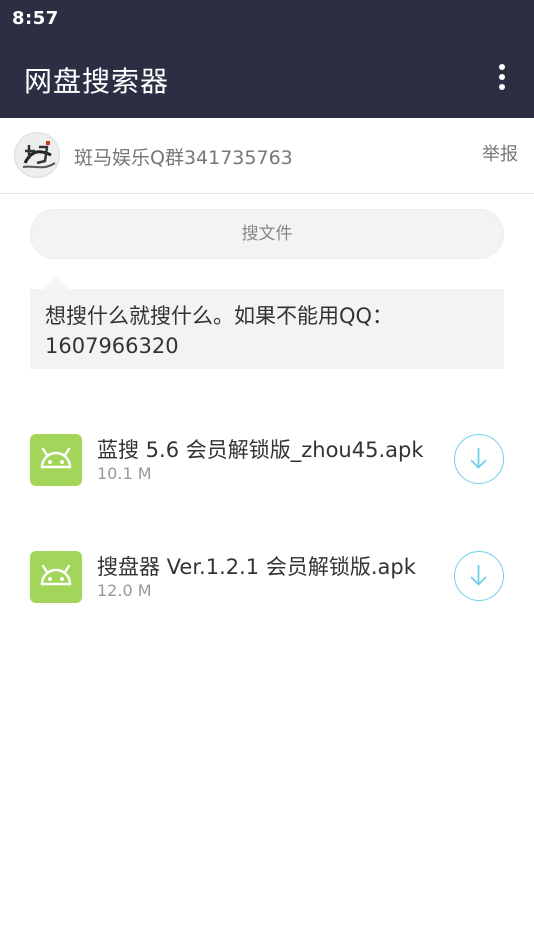 The height and width of the screenshot is (949, 534). I want to click on group-header: 斑马娱乐Q群341735763 举报, so click(267, 156).